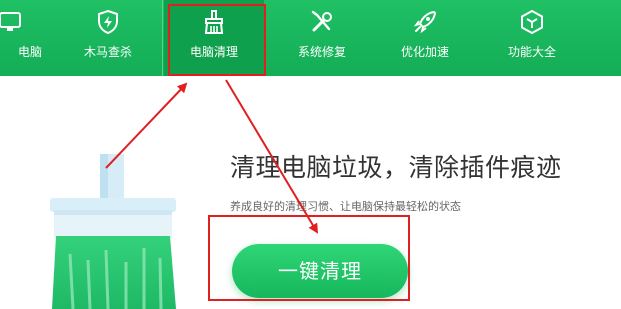 This screenshot has width=621, height=309. I want to click on monitor-icon, so click(10, 21).